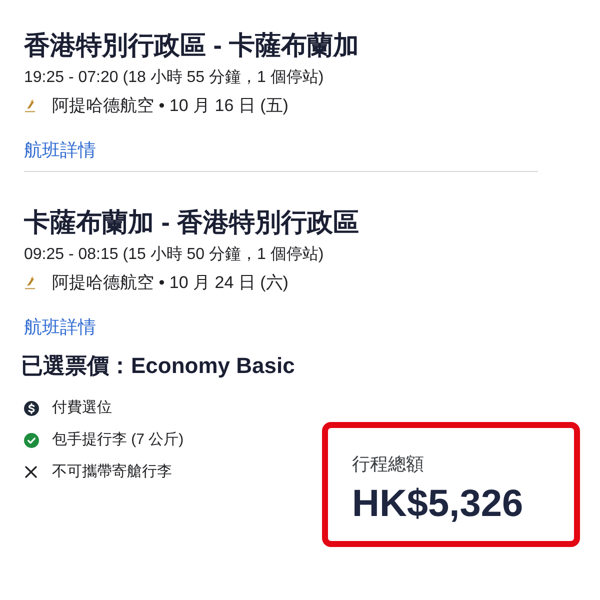  Describe the element at coordinates (112, 472) in the screenshot. I see `fare-feature-text: 不可攜帶寄艙行李` at that location.